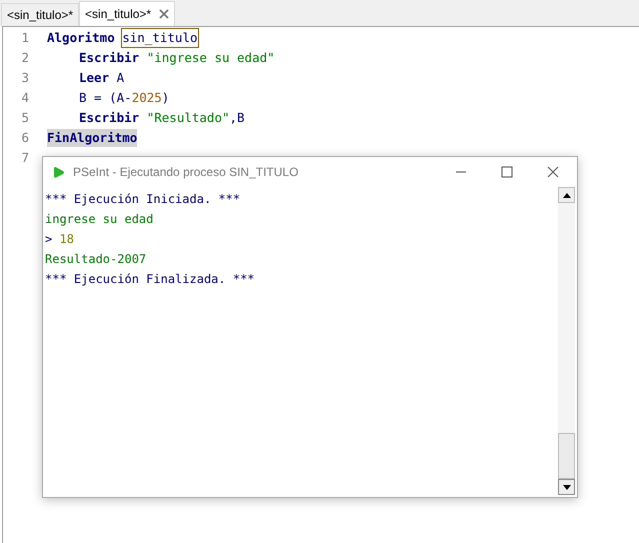 This screenshot has width=639, height=543. What do you see at coordinates (160, 38) in the screenshot?
I see `code-token: sin_titulo` at bounding box center [160, 38].